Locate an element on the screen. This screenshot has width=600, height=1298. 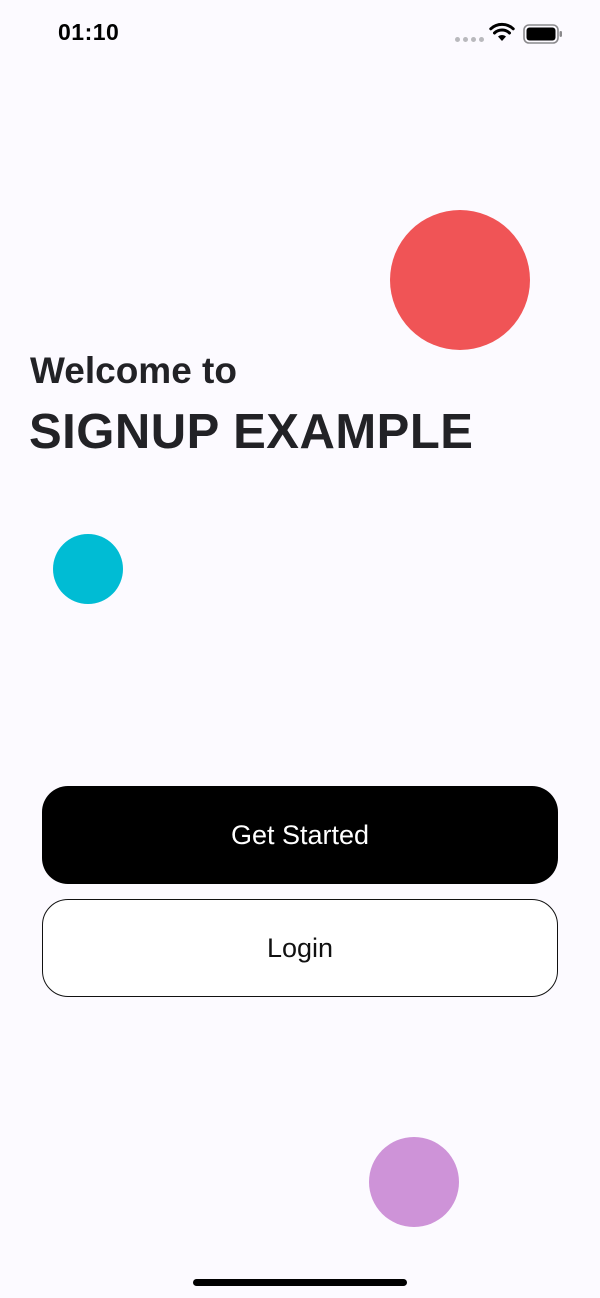
decorative-purple-circle is located at coordinates (414, 1182).